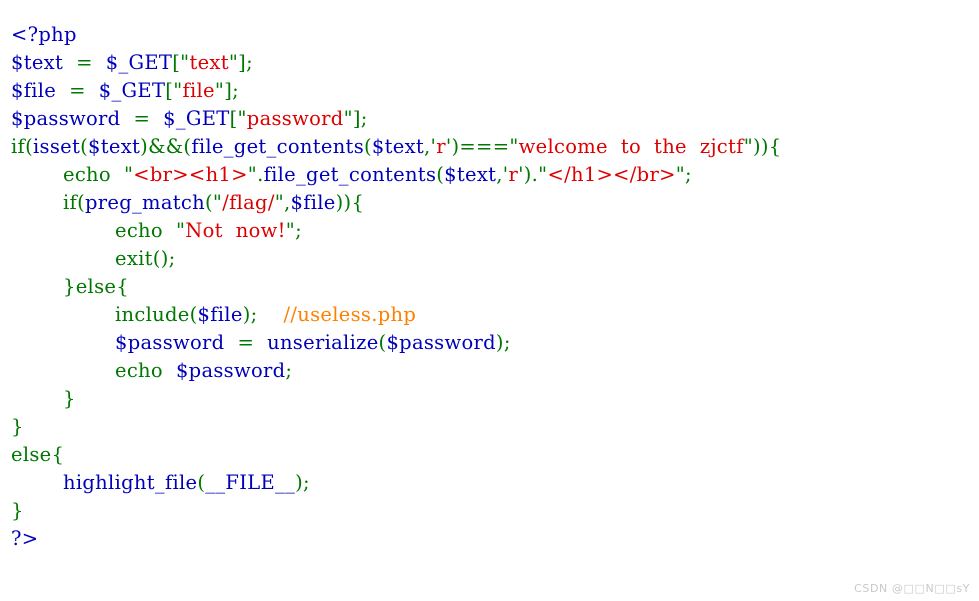 This screenshot has height=601, width=979. I want to click on code-token: highlight_file, so click(130, 482).